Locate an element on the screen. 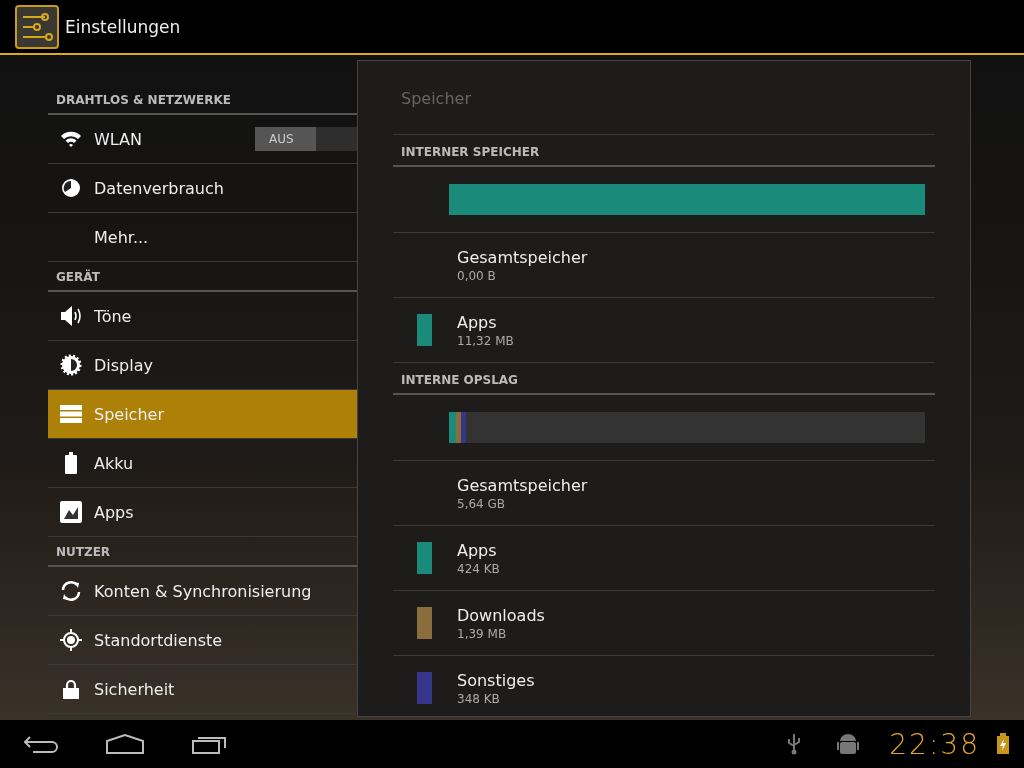 The width and height of the screenshot is (1024, 768). row-title: Downloads is located at coordinates (501, 615).